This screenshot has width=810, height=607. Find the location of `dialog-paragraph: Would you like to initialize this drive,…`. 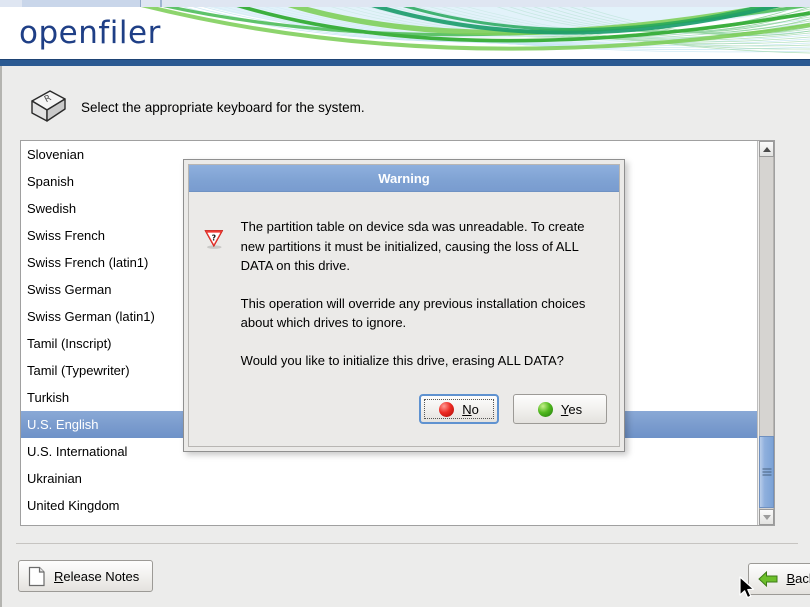

dialog-paragraph: Would you like to initialize this drive,… is located at coordinates (402, 360).